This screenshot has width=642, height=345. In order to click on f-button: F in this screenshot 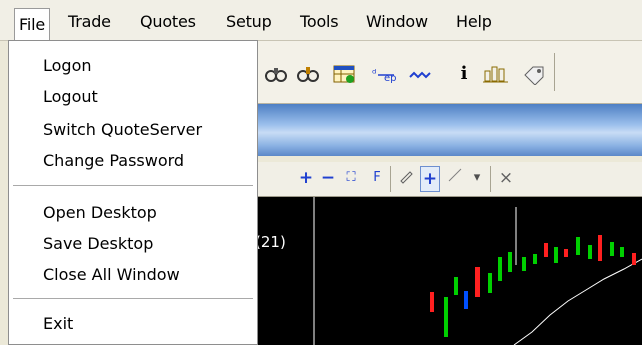, I will do `click(377, 178)`.